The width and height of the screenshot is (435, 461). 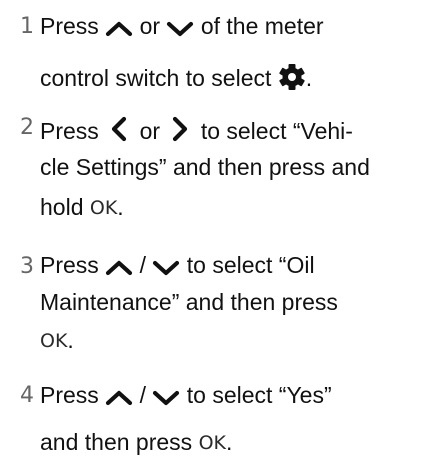 What do you see at coordinates (119, 129) in the screenshot?
I see `chevron-left-icon` at bounding box center [119, 129].